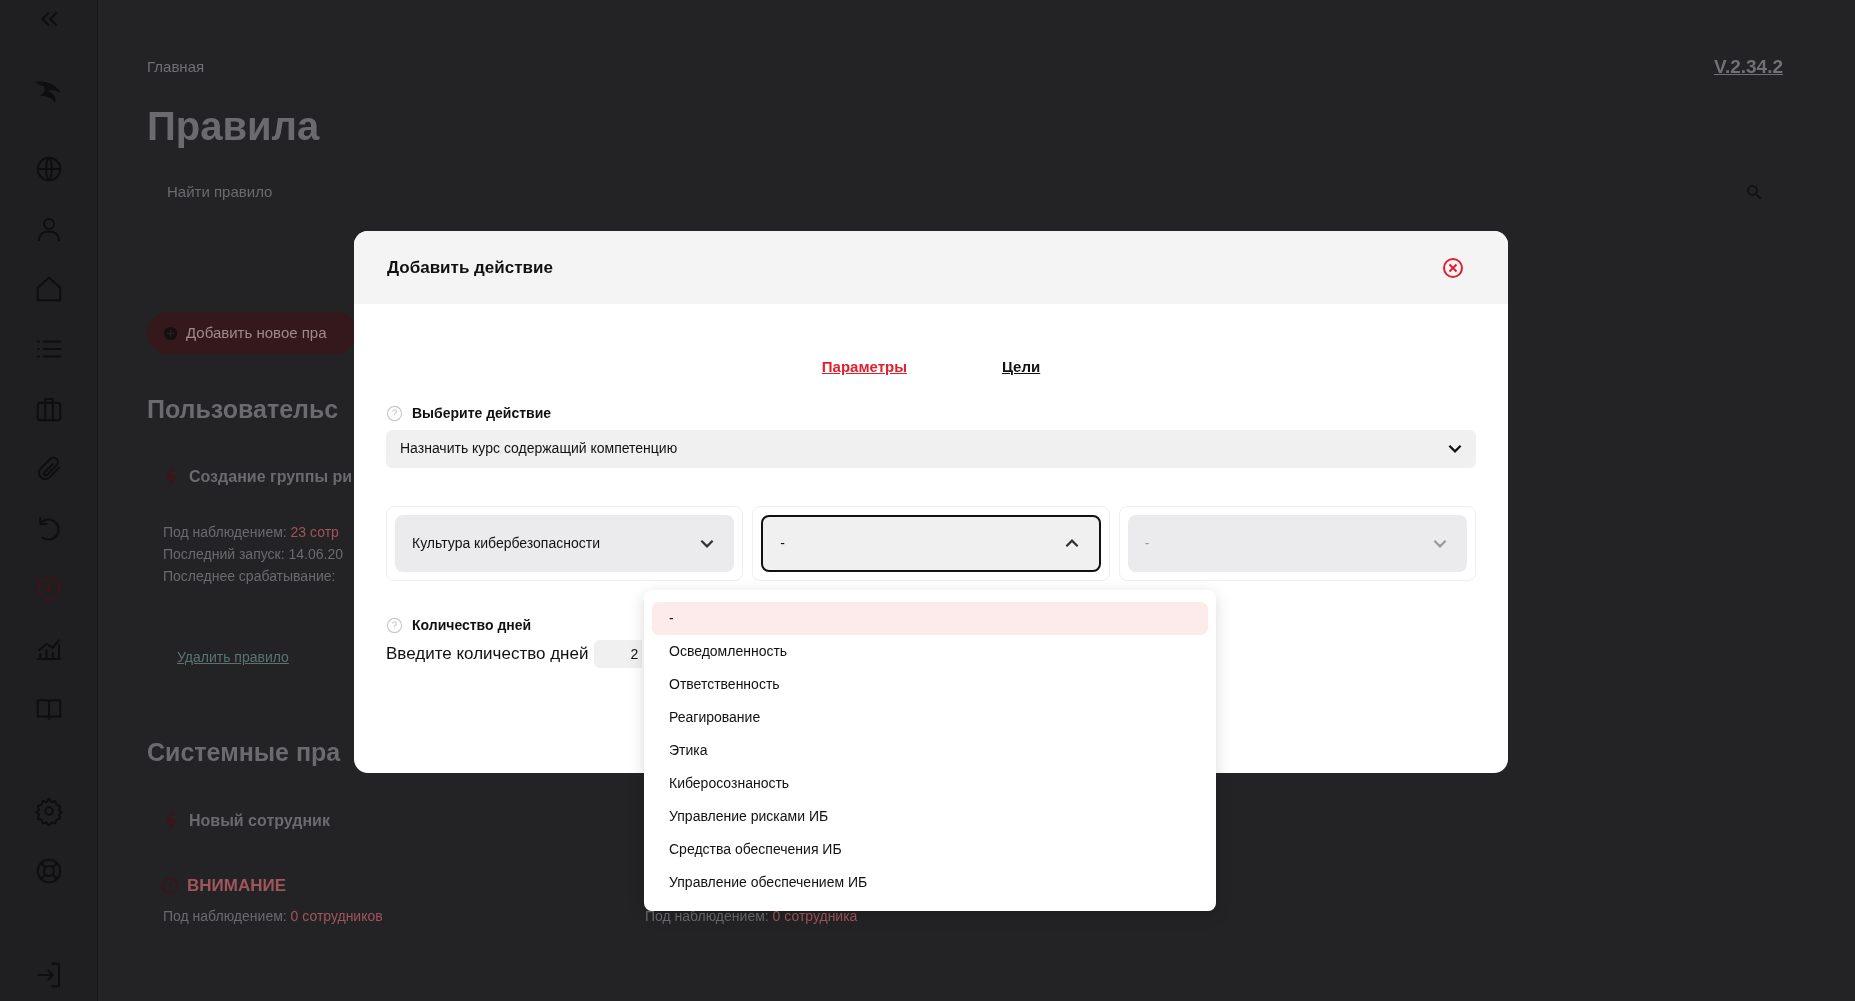 The height and width of the screenshot is (1001, 1855). I want to click on info-icon, so click(170, 885).